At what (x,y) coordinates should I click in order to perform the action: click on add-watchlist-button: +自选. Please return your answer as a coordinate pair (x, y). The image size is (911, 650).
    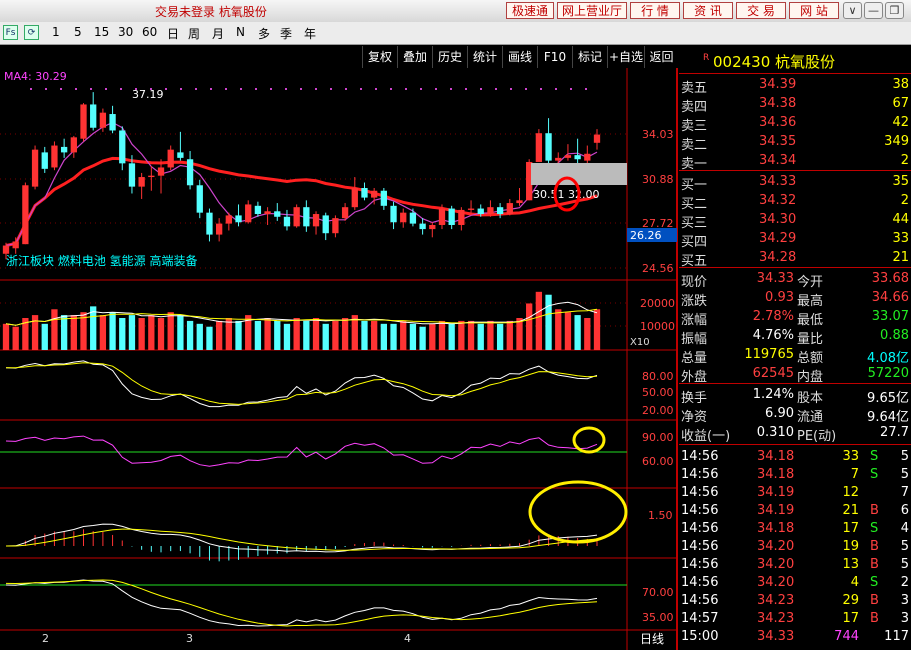
    Looking at the image, I should click on (625, 57).